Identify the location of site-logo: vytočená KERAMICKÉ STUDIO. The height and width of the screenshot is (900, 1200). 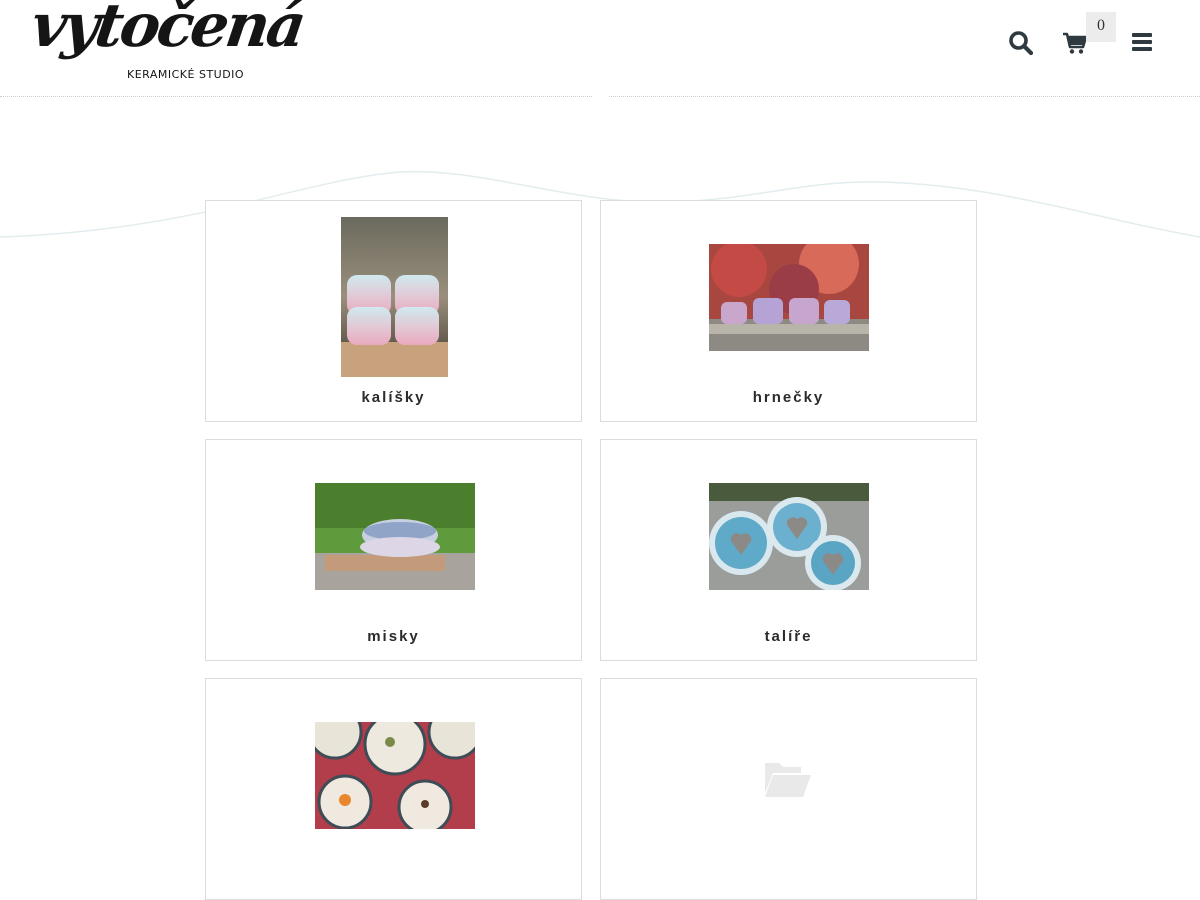
(167, 44).